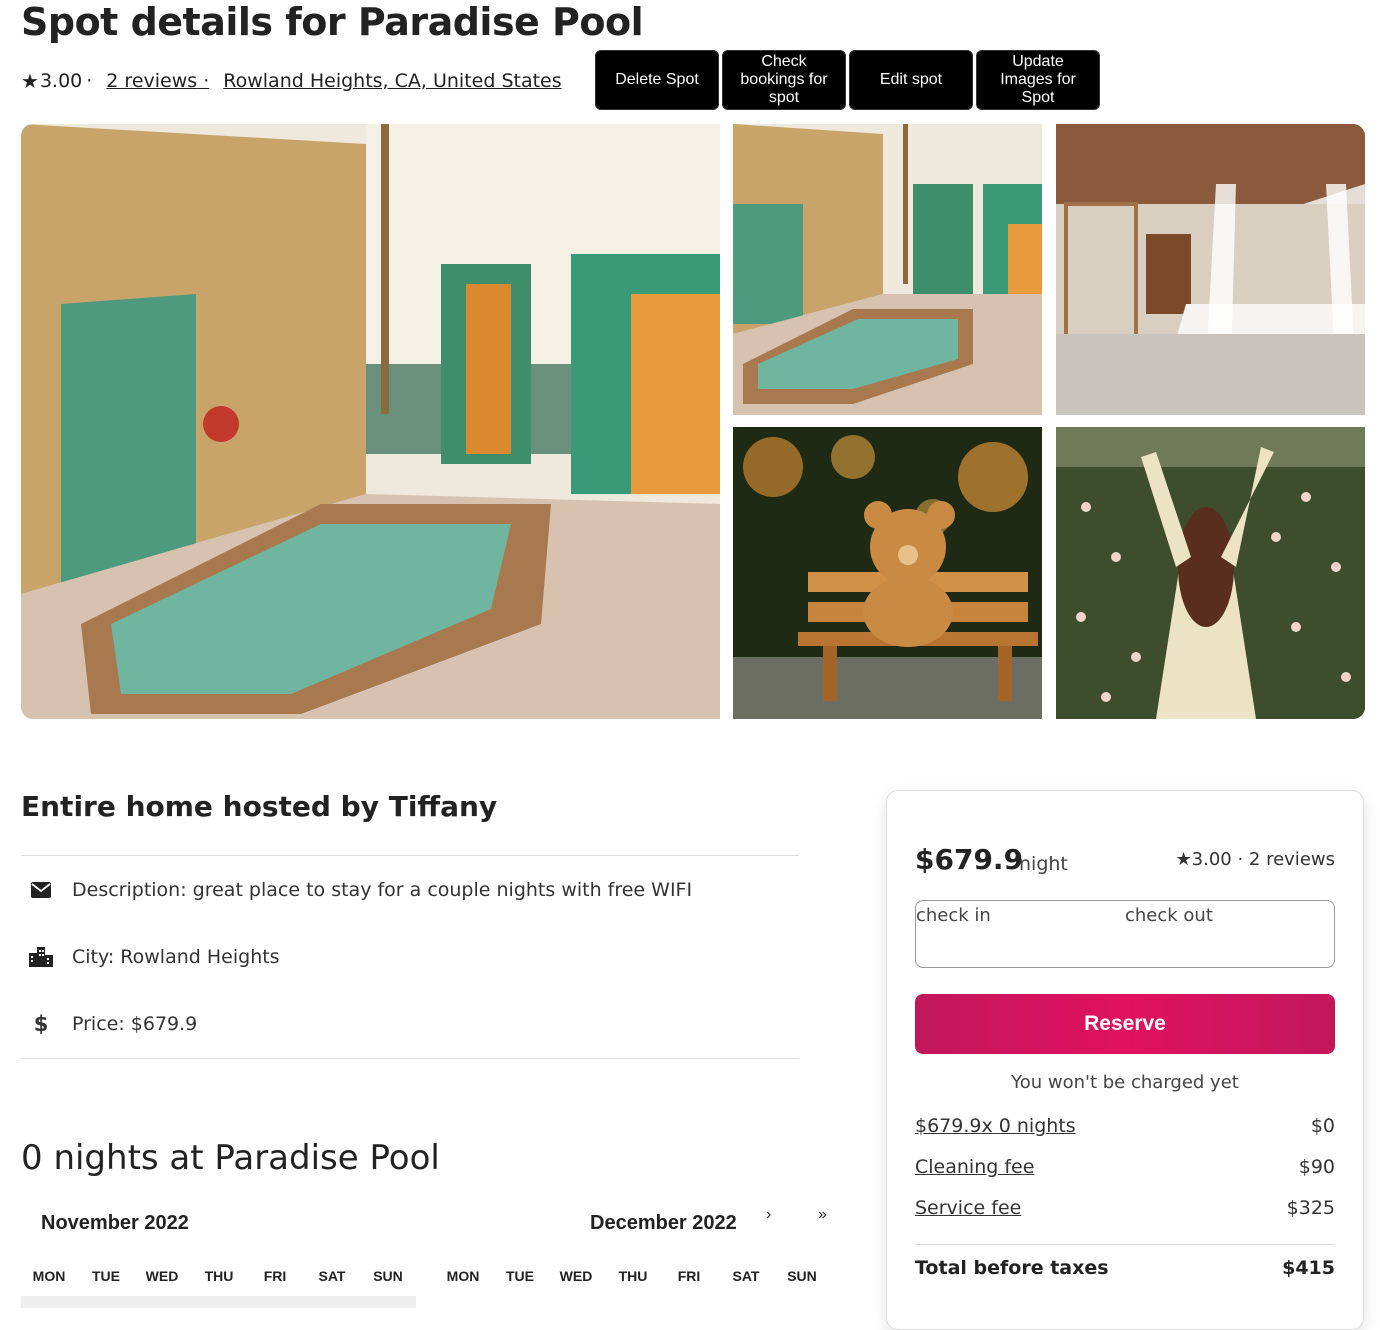 This screenshot has height=1330, width=1380. What do you see at coordinates (784, 80) in the screenshot?
I see `check-bookings-button: Check bookings for spot` at bounding box center [784, 80].